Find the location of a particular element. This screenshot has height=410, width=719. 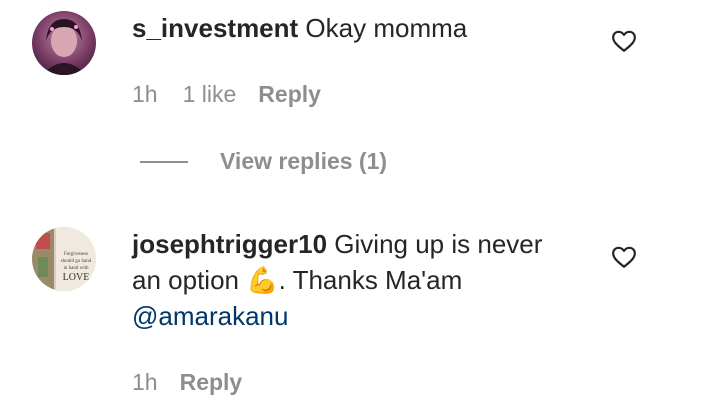

avatar is located at coordinates (64, 43).